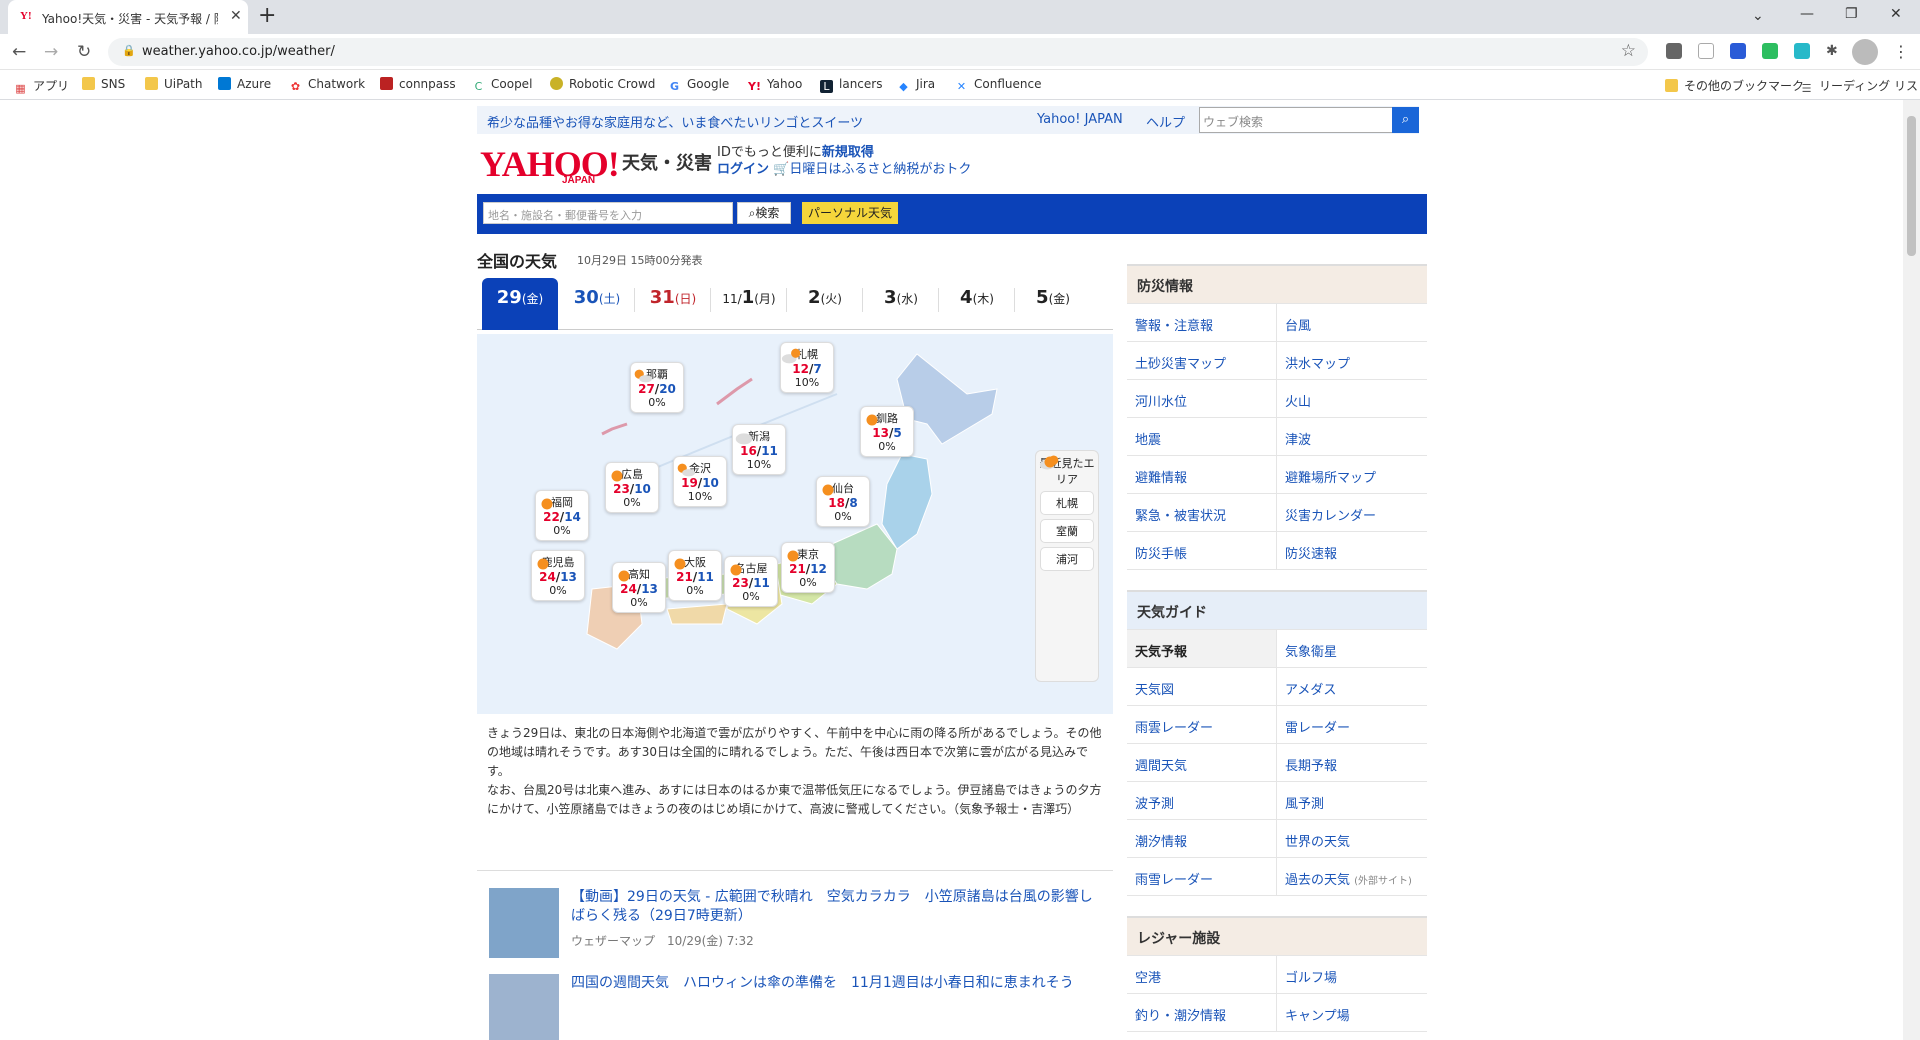 This screenshot has width=1920, height=1040. I want to click on tab-day-1: 11/1(月), so click(749, 304).